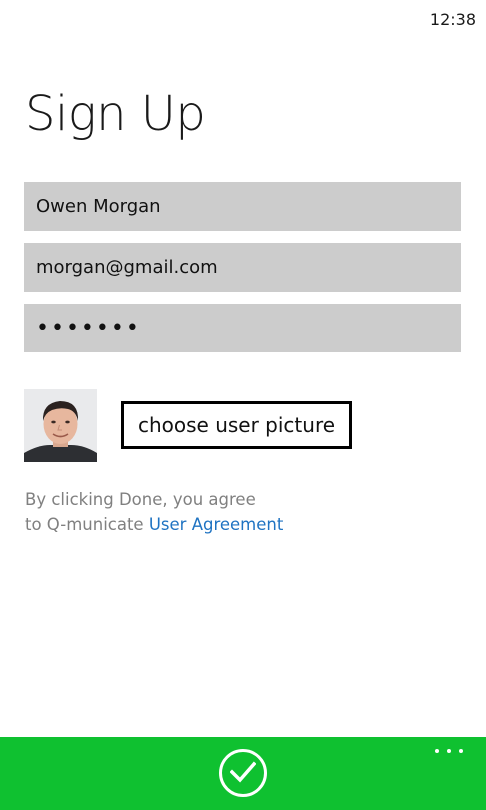 The height and width of the screenshot is (810, 486). I want to click on email-input, so click(242, 267).